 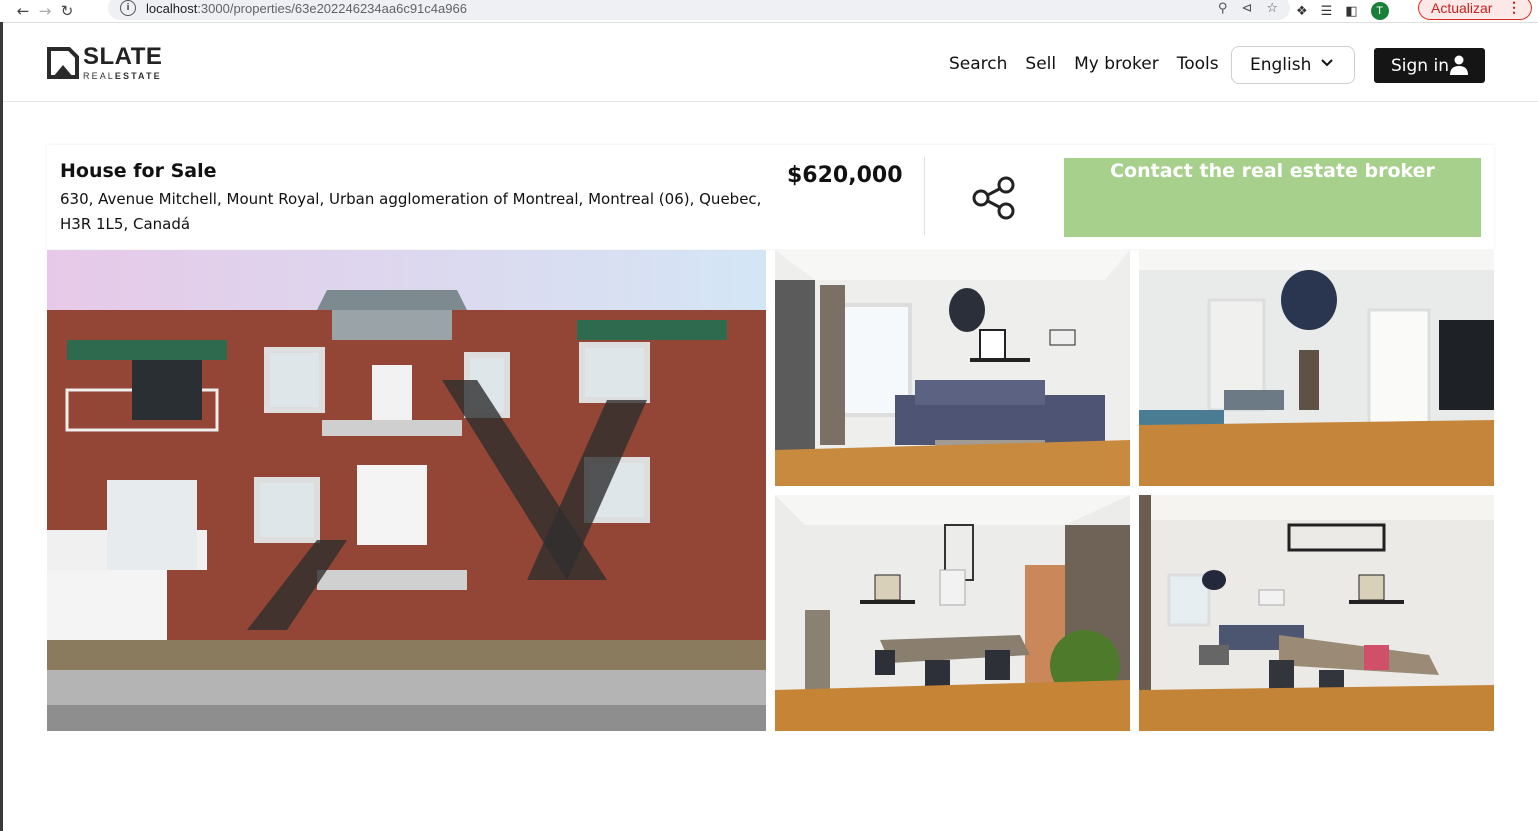 I want to click on reload-icon: ↻, so click(x=67, y=11).